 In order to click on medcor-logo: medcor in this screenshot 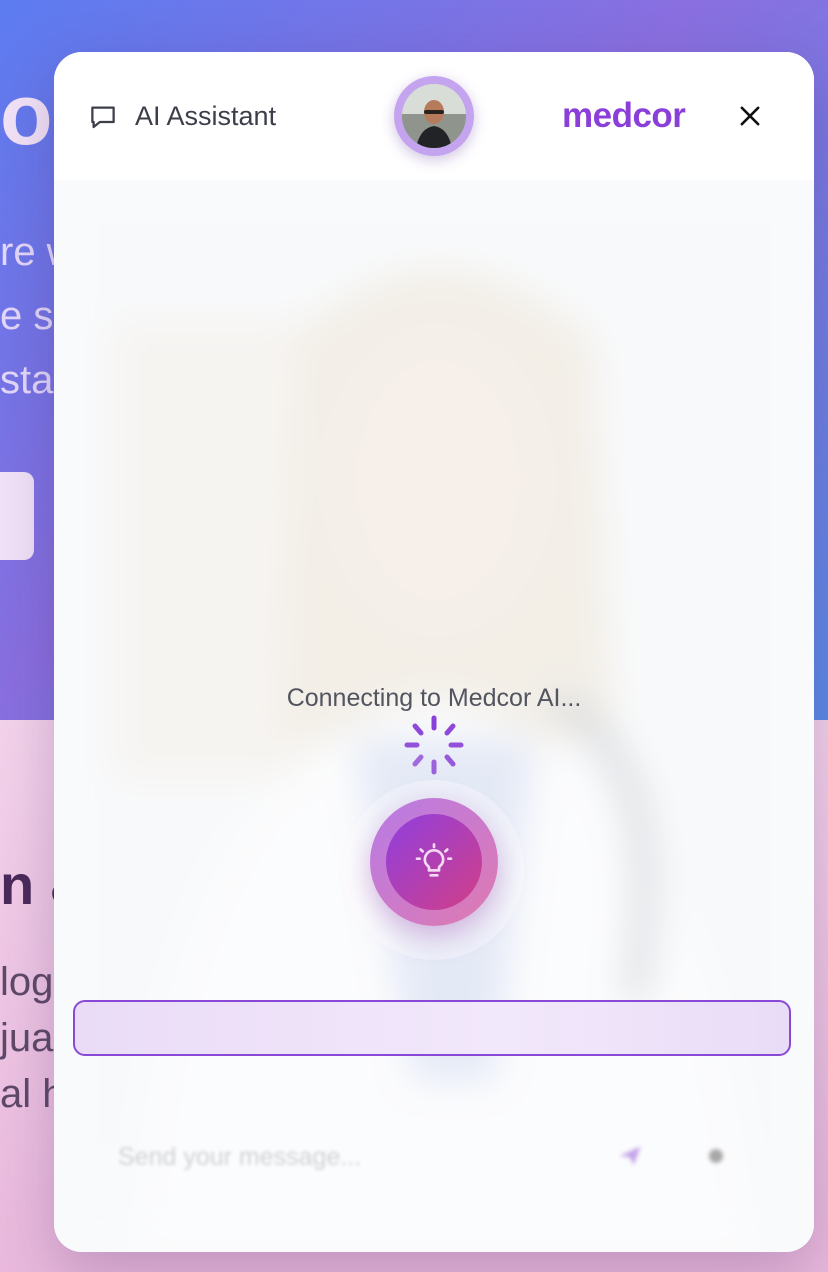, I will do `click(624, 115)`.